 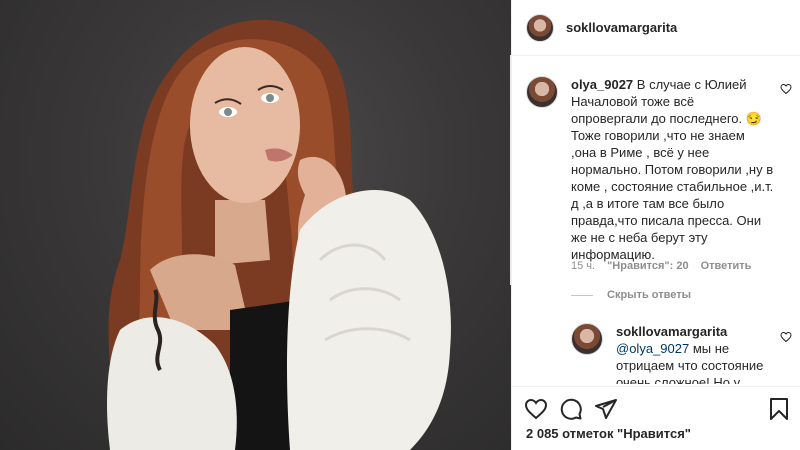 I want to click on commenter-avatar, so click(x=542, y=92).